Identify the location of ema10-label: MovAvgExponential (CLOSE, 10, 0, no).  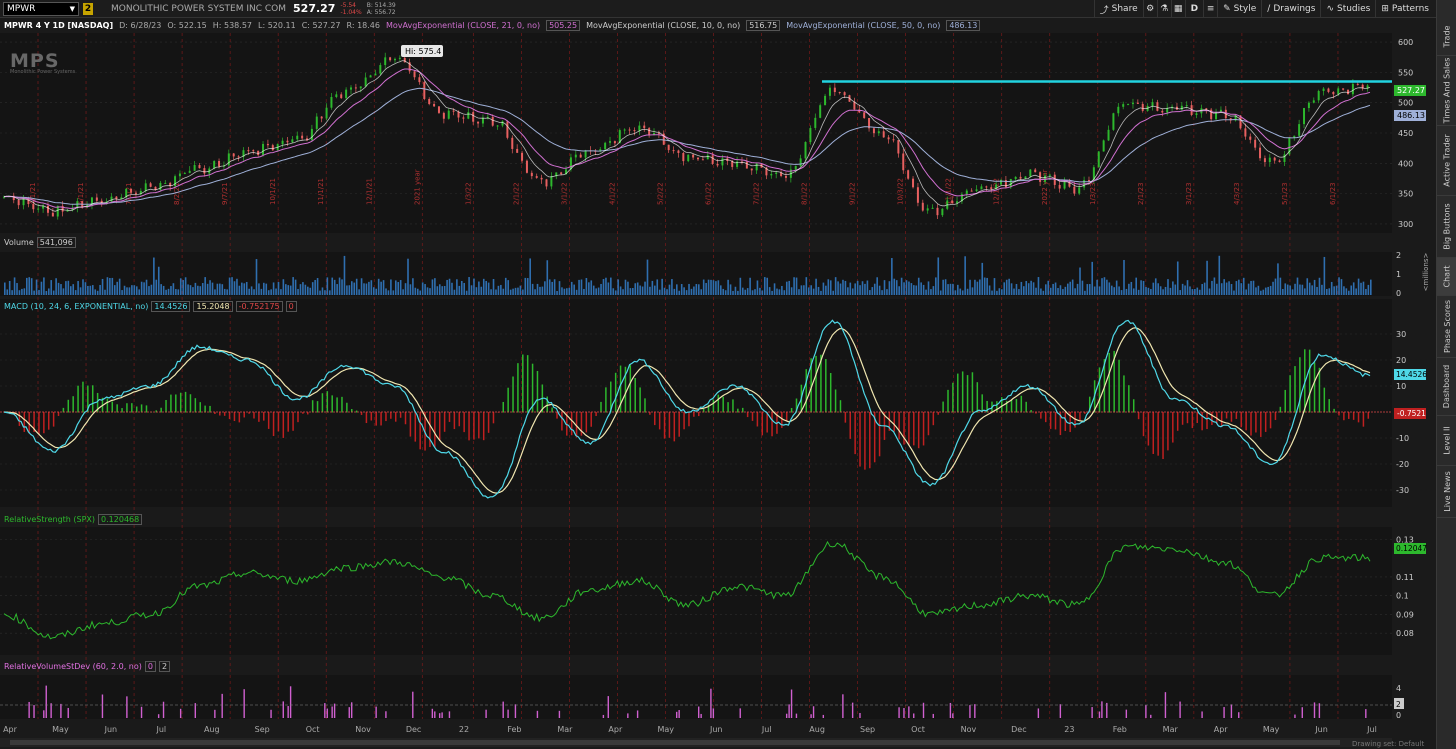
(663, 25).